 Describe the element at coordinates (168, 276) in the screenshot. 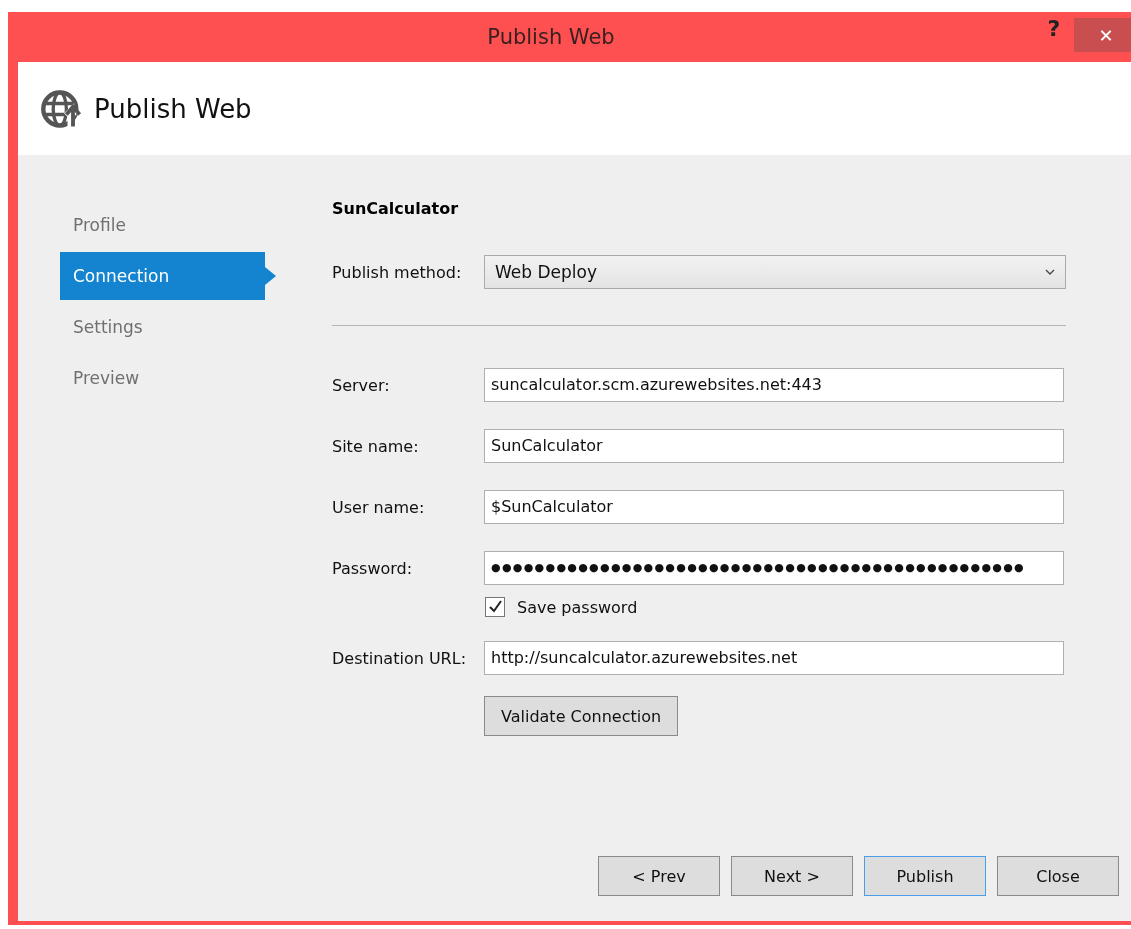

I see `sidebar-item: Connection` at that location.